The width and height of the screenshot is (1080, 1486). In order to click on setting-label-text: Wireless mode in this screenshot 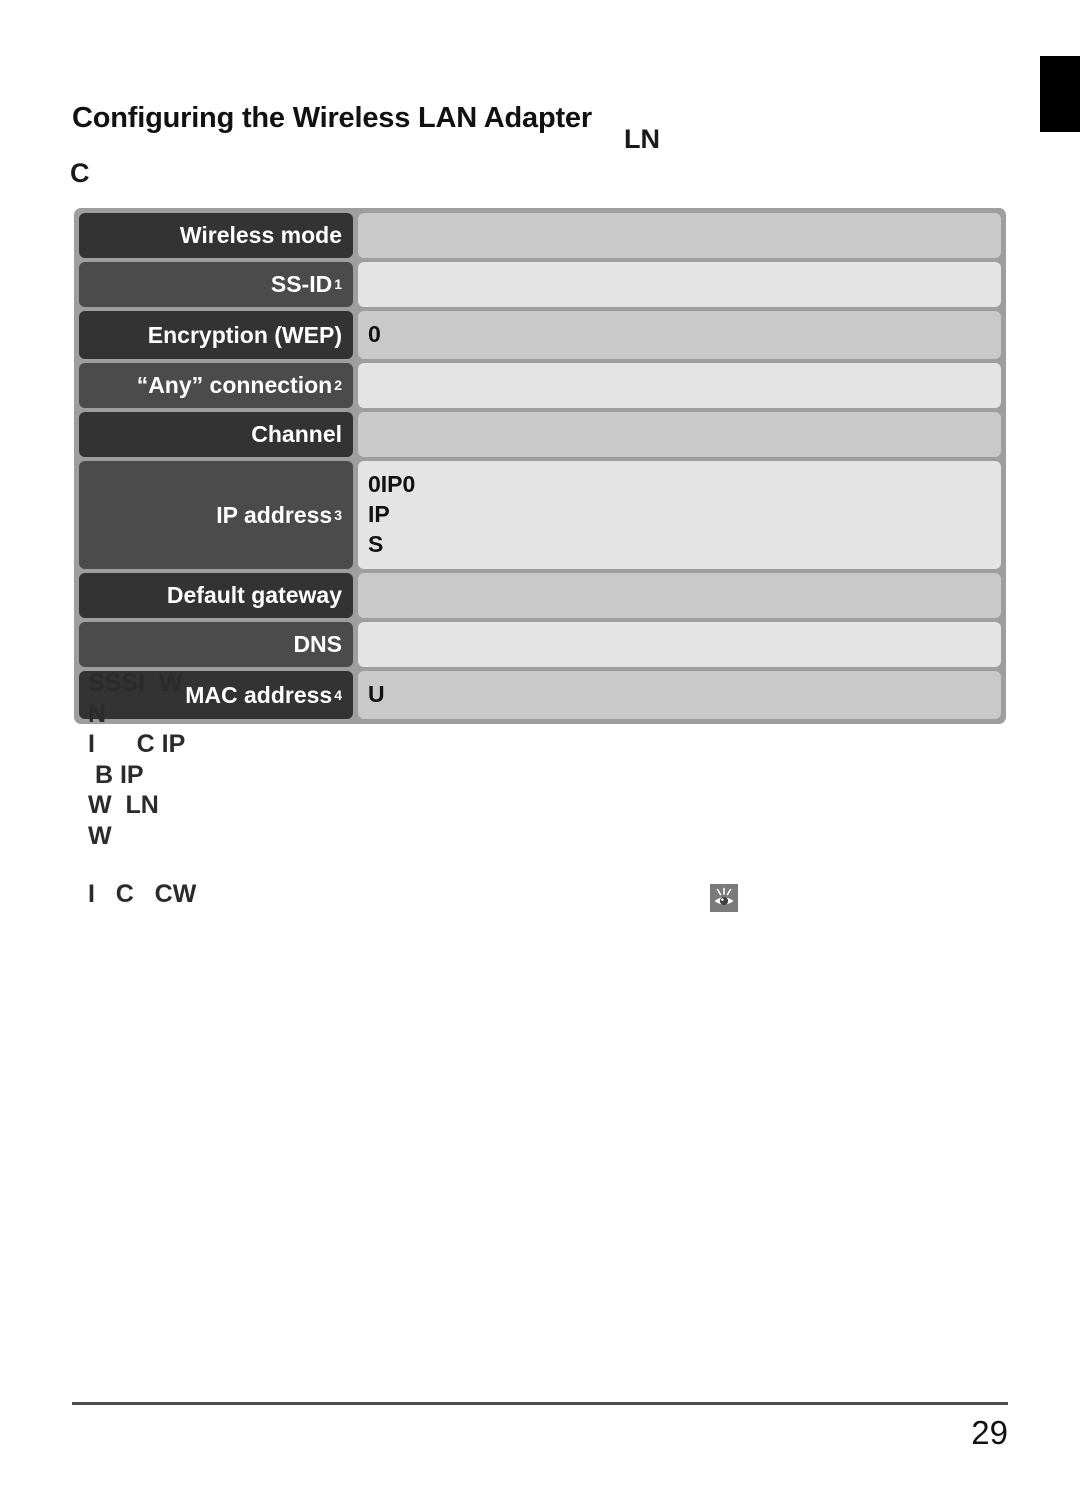, I will do `click(260, 235)`.